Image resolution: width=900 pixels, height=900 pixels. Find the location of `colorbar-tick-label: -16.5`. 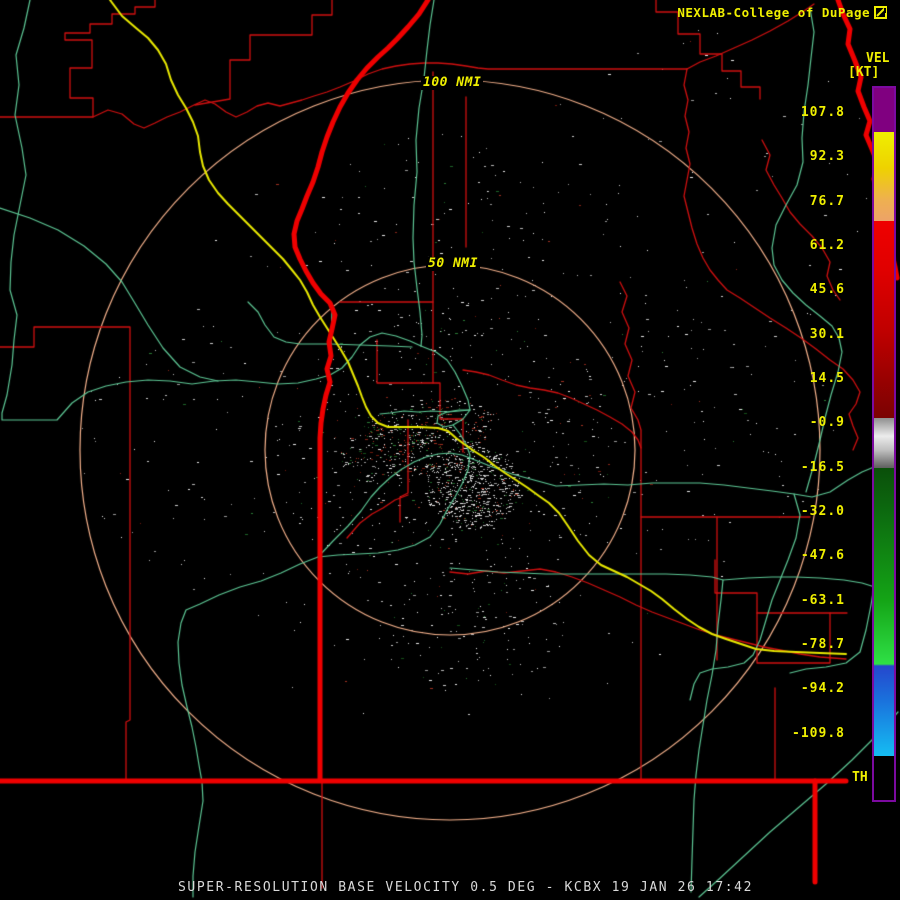

colorbar-tick-label: -16.5 is located at coordinates (822, 467).